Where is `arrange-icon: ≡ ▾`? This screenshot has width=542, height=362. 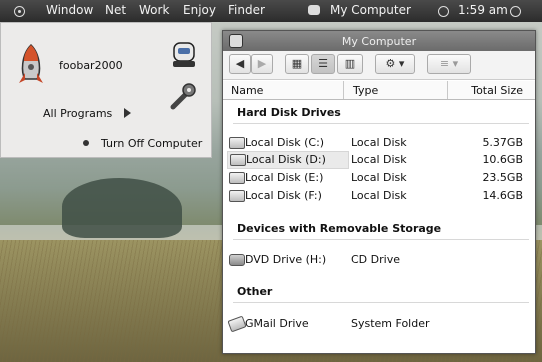
arrange-icon: ≡ ▾ is located at coordinates (449, 63).